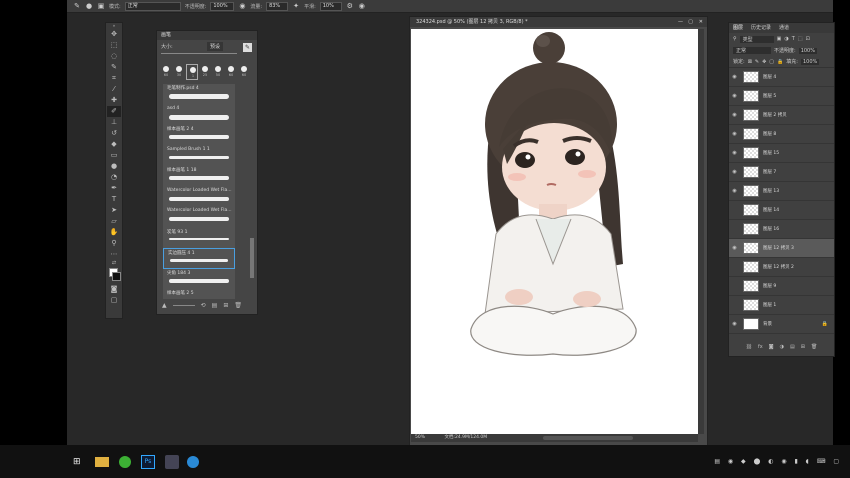  What do you see at coordinates (231, 72) in the screenshot?
I see `brush-tip-5: 60` at bounding box center [231, 72].